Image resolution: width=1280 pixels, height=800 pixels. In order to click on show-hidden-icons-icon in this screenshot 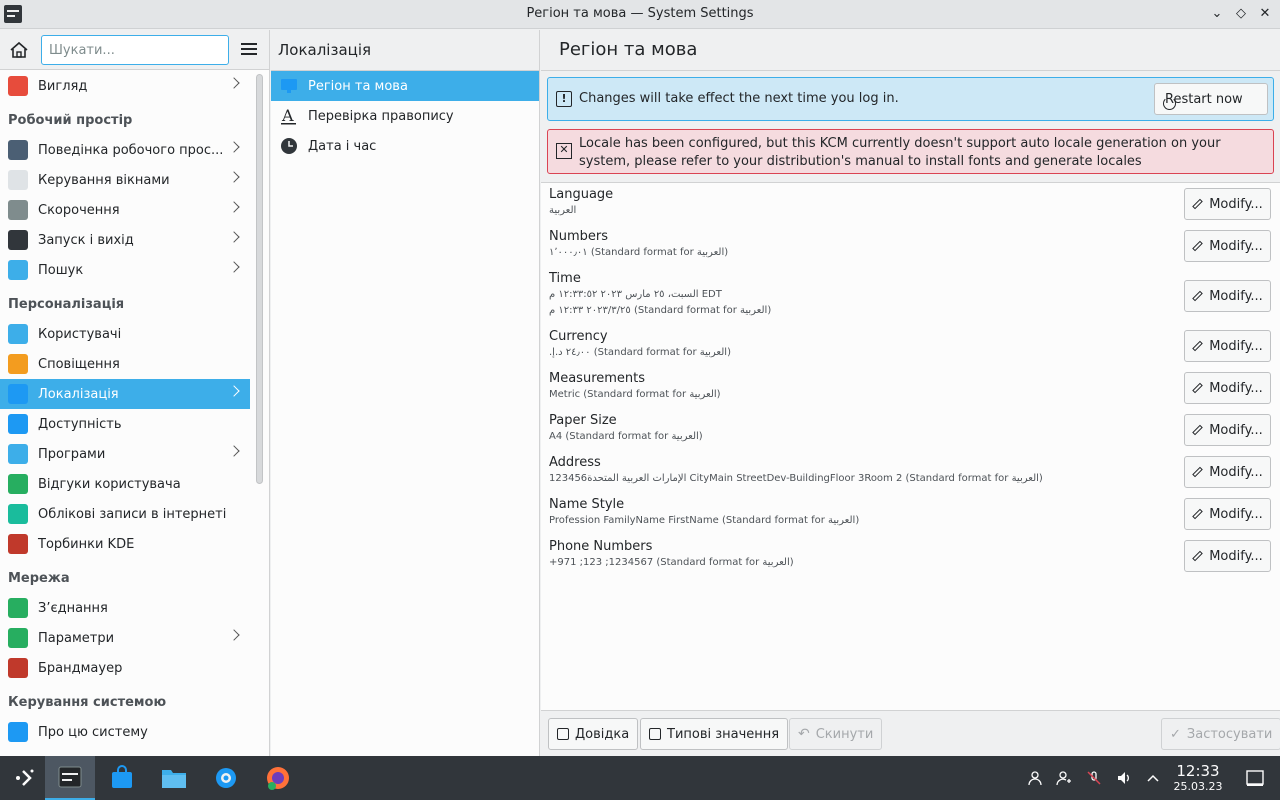, I will do `click(1153, 778)`.